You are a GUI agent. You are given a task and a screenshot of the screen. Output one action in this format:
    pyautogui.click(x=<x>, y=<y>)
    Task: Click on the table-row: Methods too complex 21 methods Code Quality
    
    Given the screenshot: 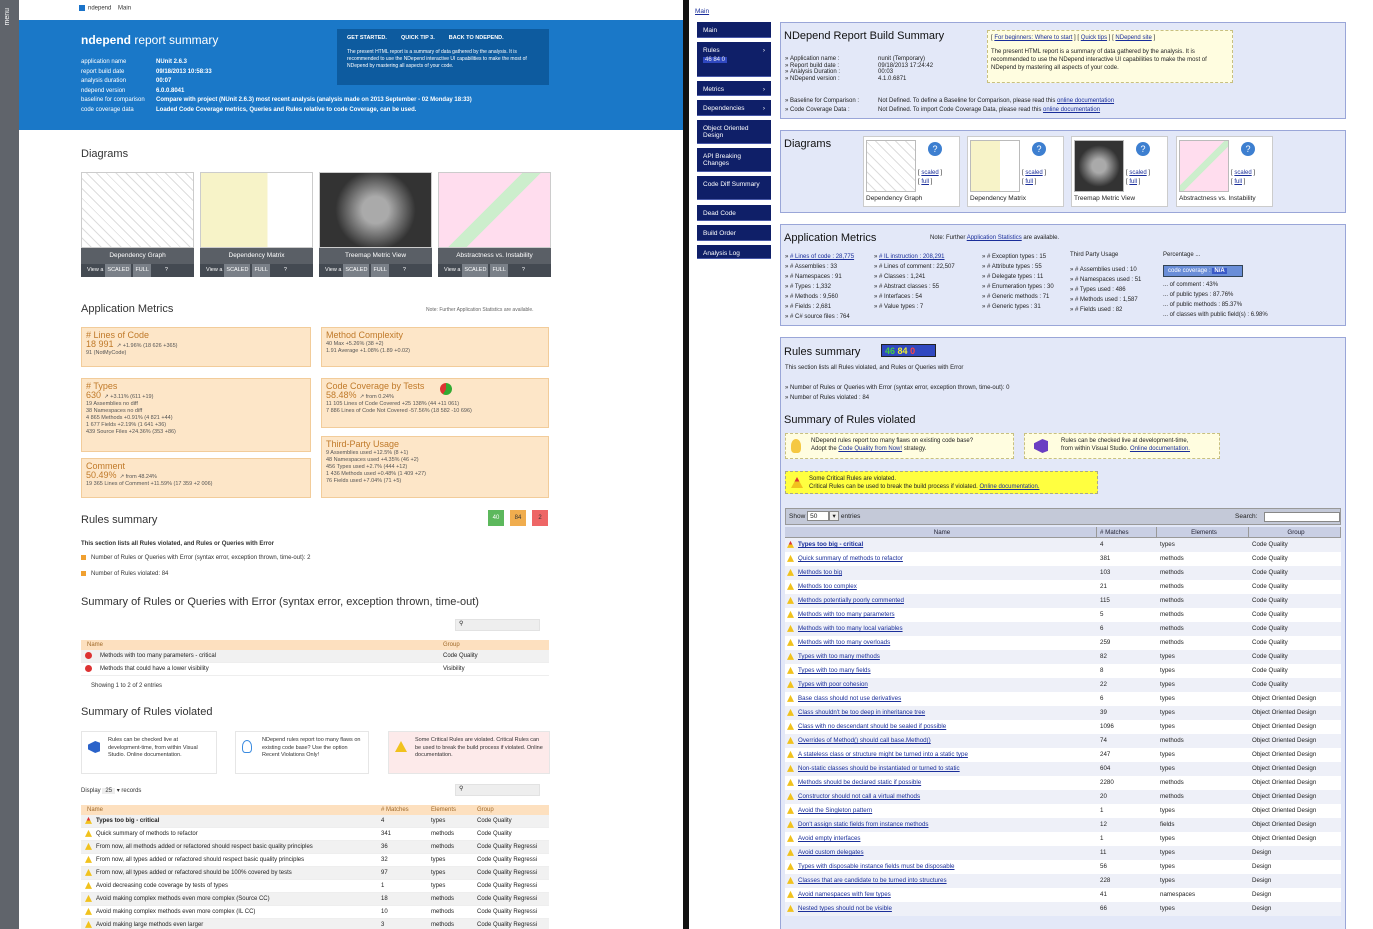 What is the action you would take?
    pyautogui.click(x=1063, y=587)
    